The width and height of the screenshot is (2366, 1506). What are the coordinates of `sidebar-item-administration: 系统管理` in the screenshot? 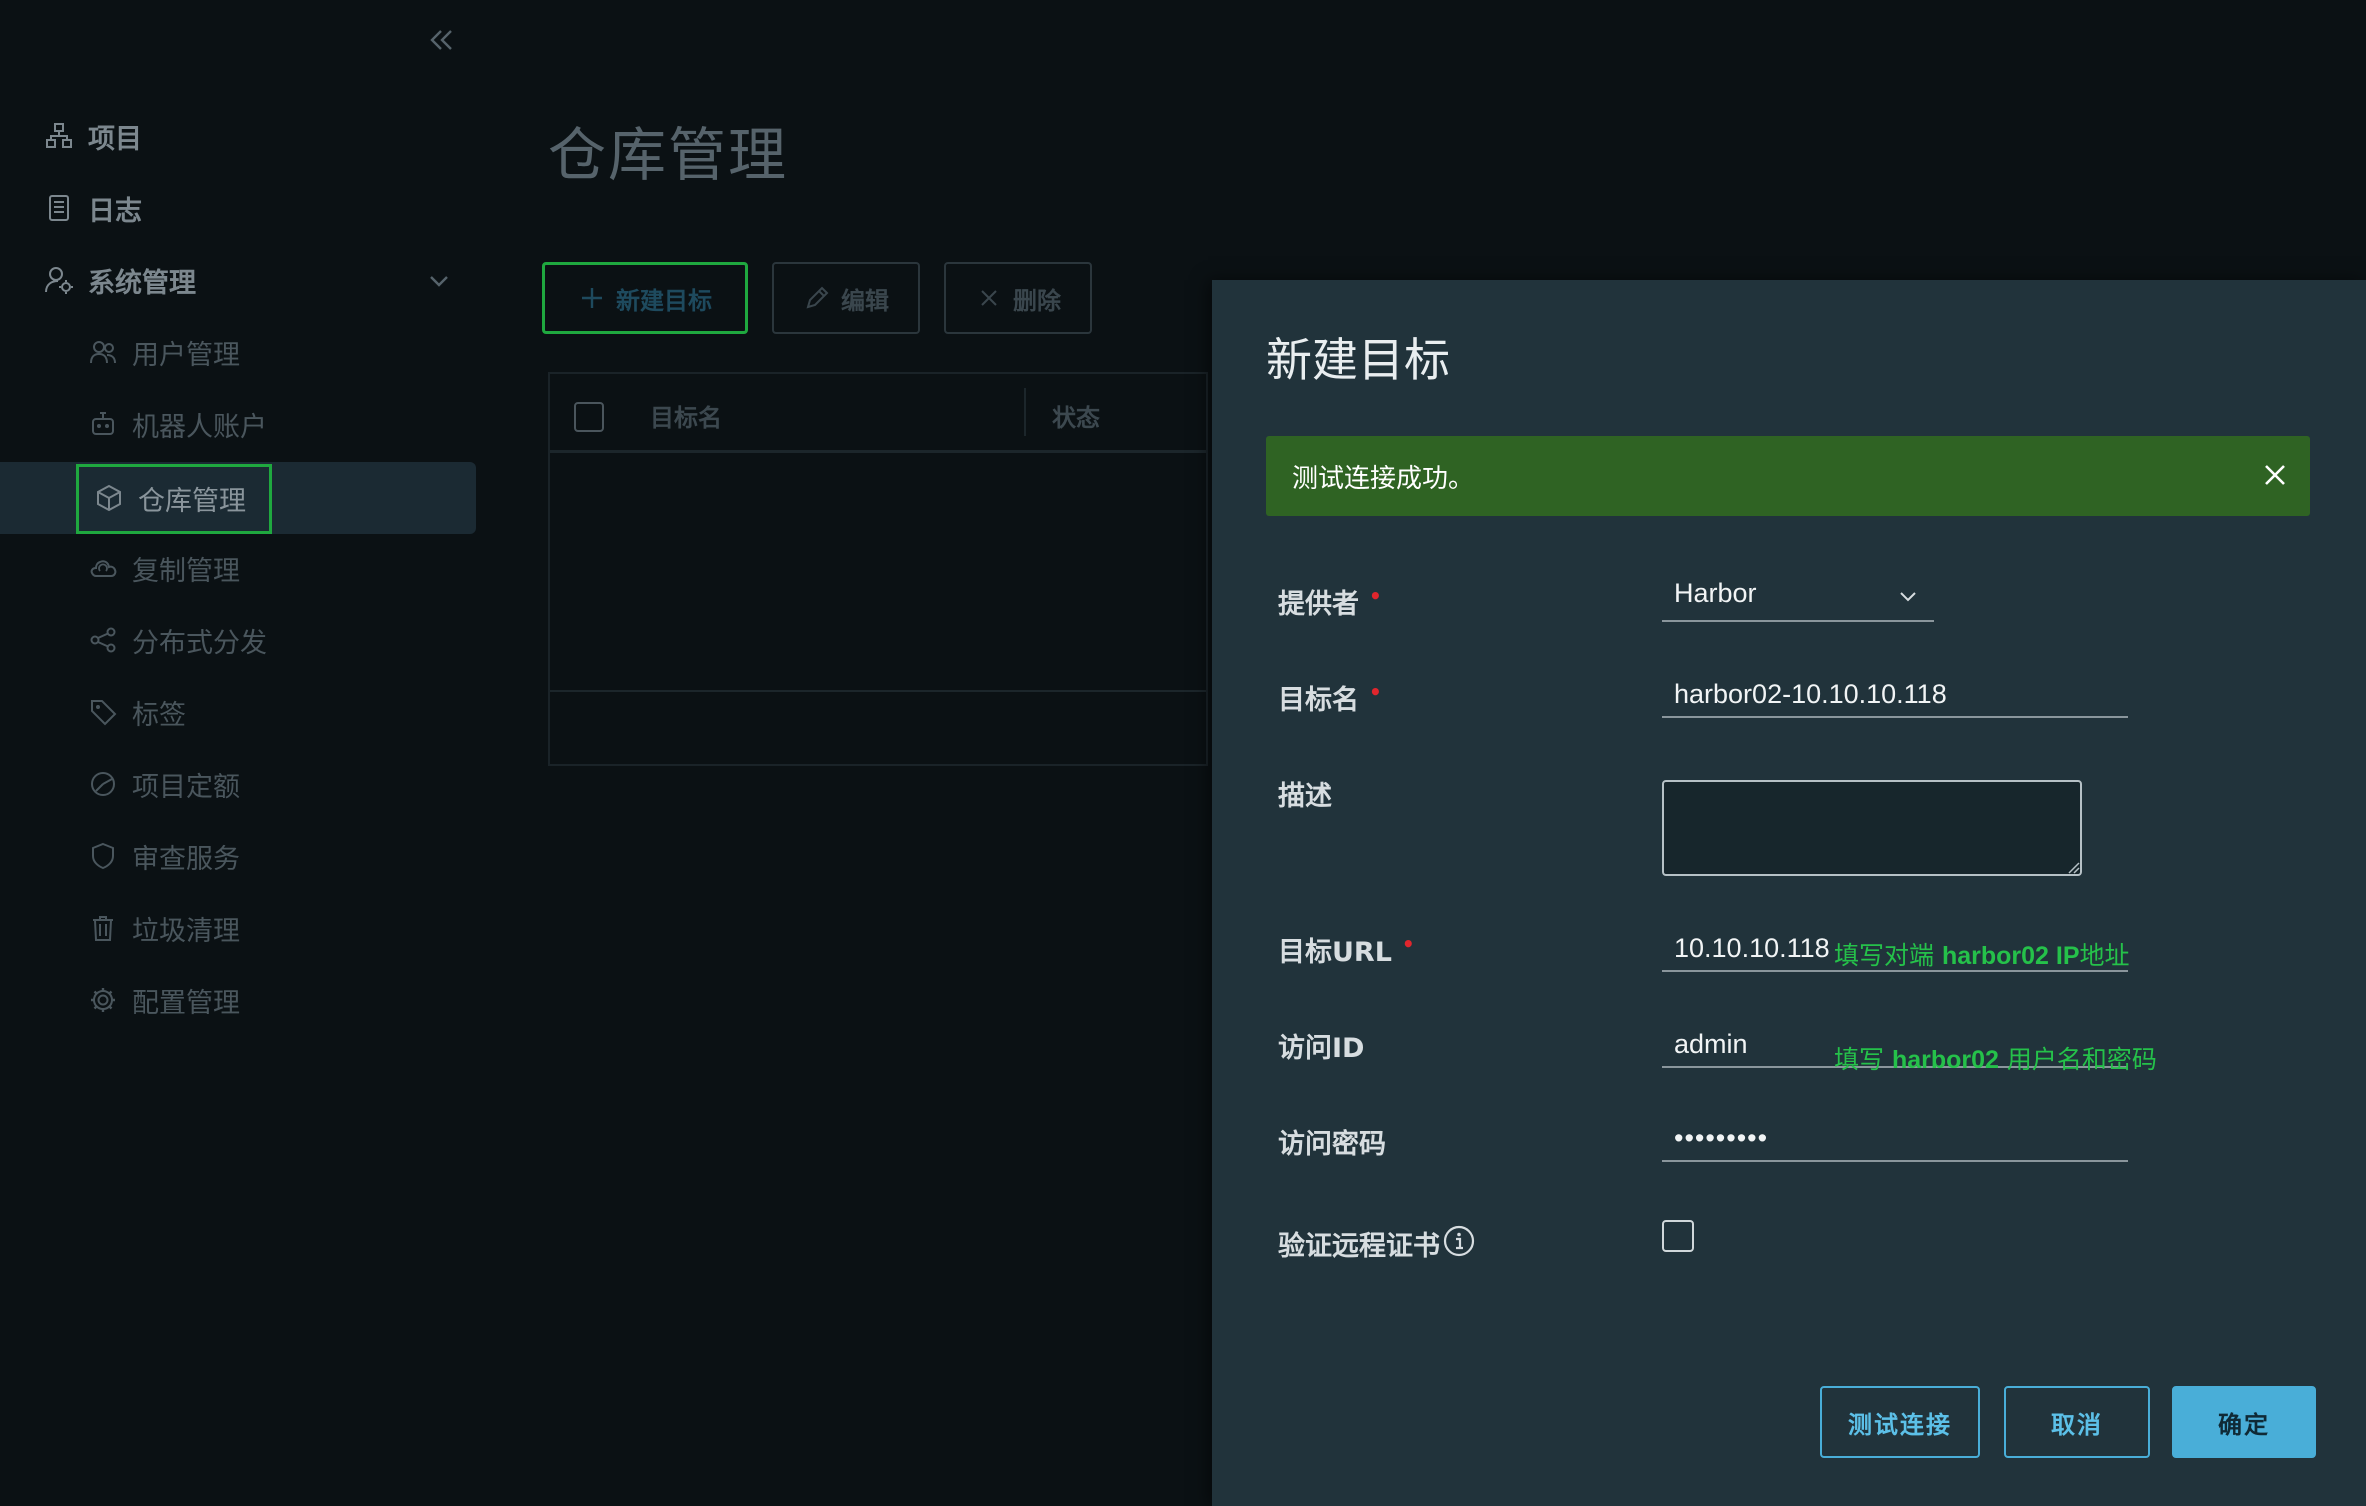 It's located at (120, 280).